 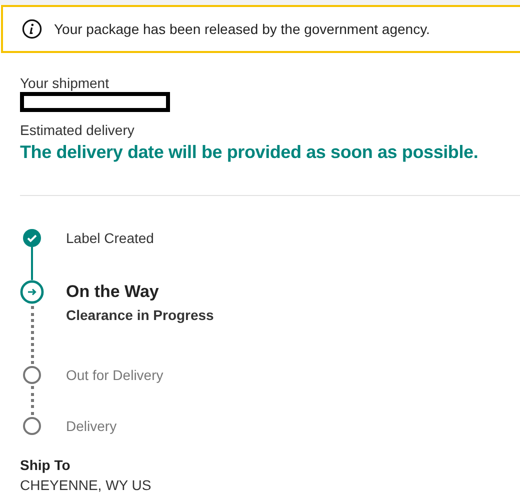 I want to click on info-icon, so click(x=32, y=29).